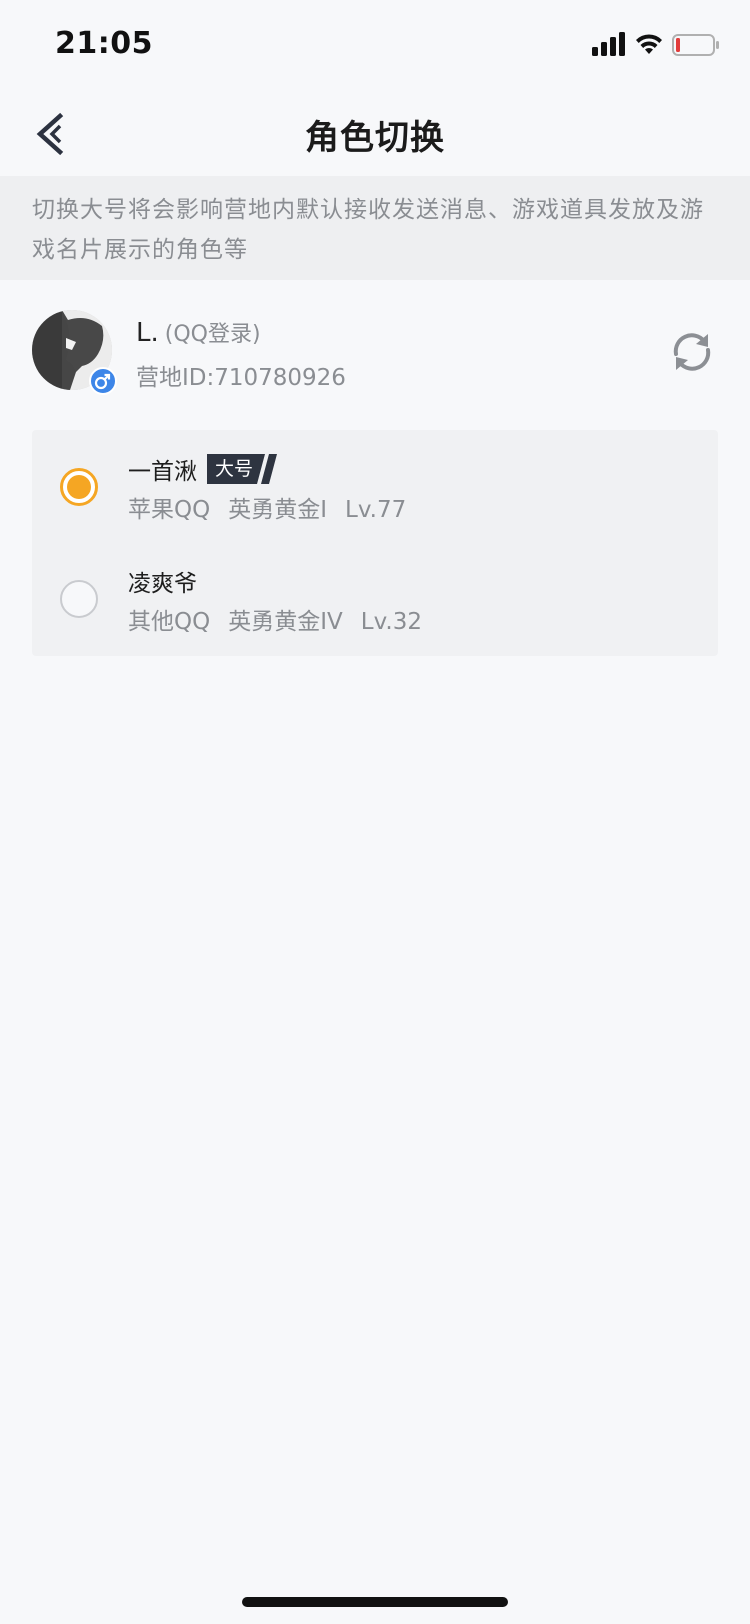 This screenshot has height=1624, width=750. What do you see at coordinates (376, 510) in the screenshot?
I see `role-level: Lv.77` at bounding box center [376, 510].